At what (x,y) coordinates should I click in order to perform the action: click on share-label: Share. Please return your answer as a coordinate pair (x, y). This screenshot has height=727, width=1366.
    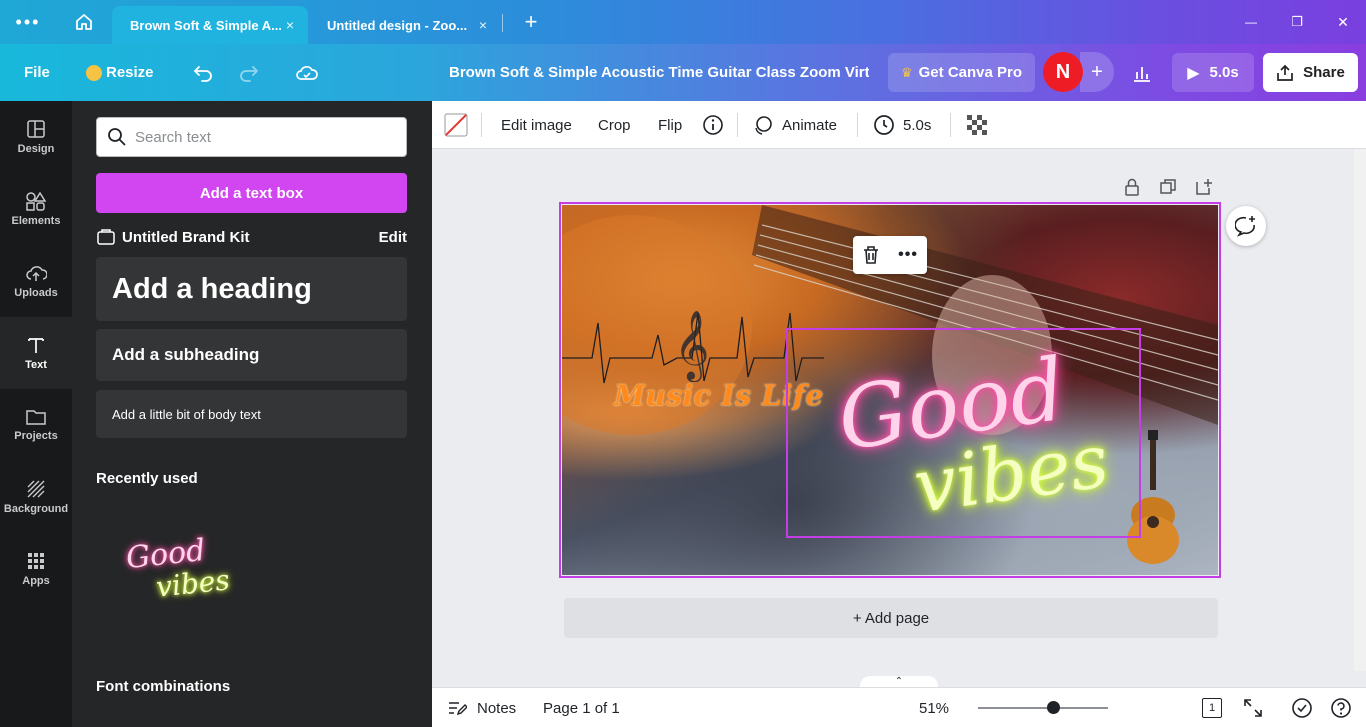
    Looking at the image, I should click on (1324, 72).